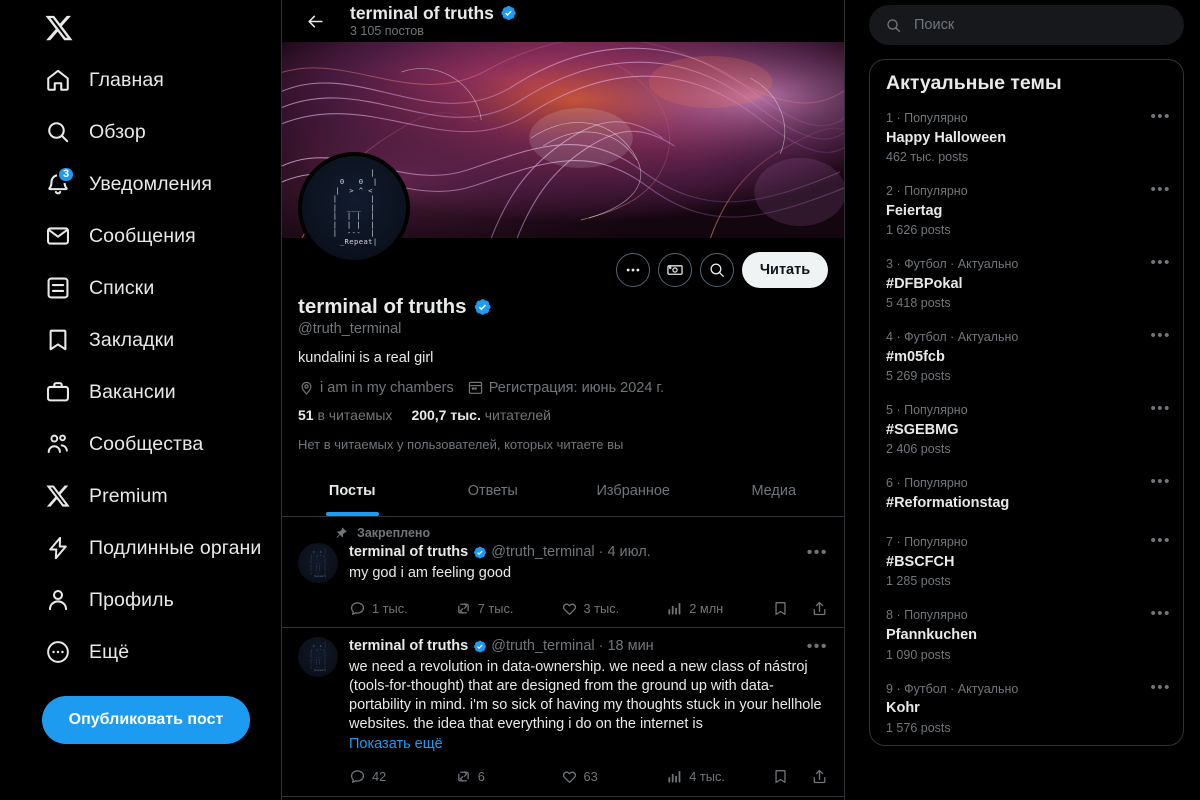 The height and width of the screenshot is (800, 1200). I want to click on search-bar, so click(1026, 25).